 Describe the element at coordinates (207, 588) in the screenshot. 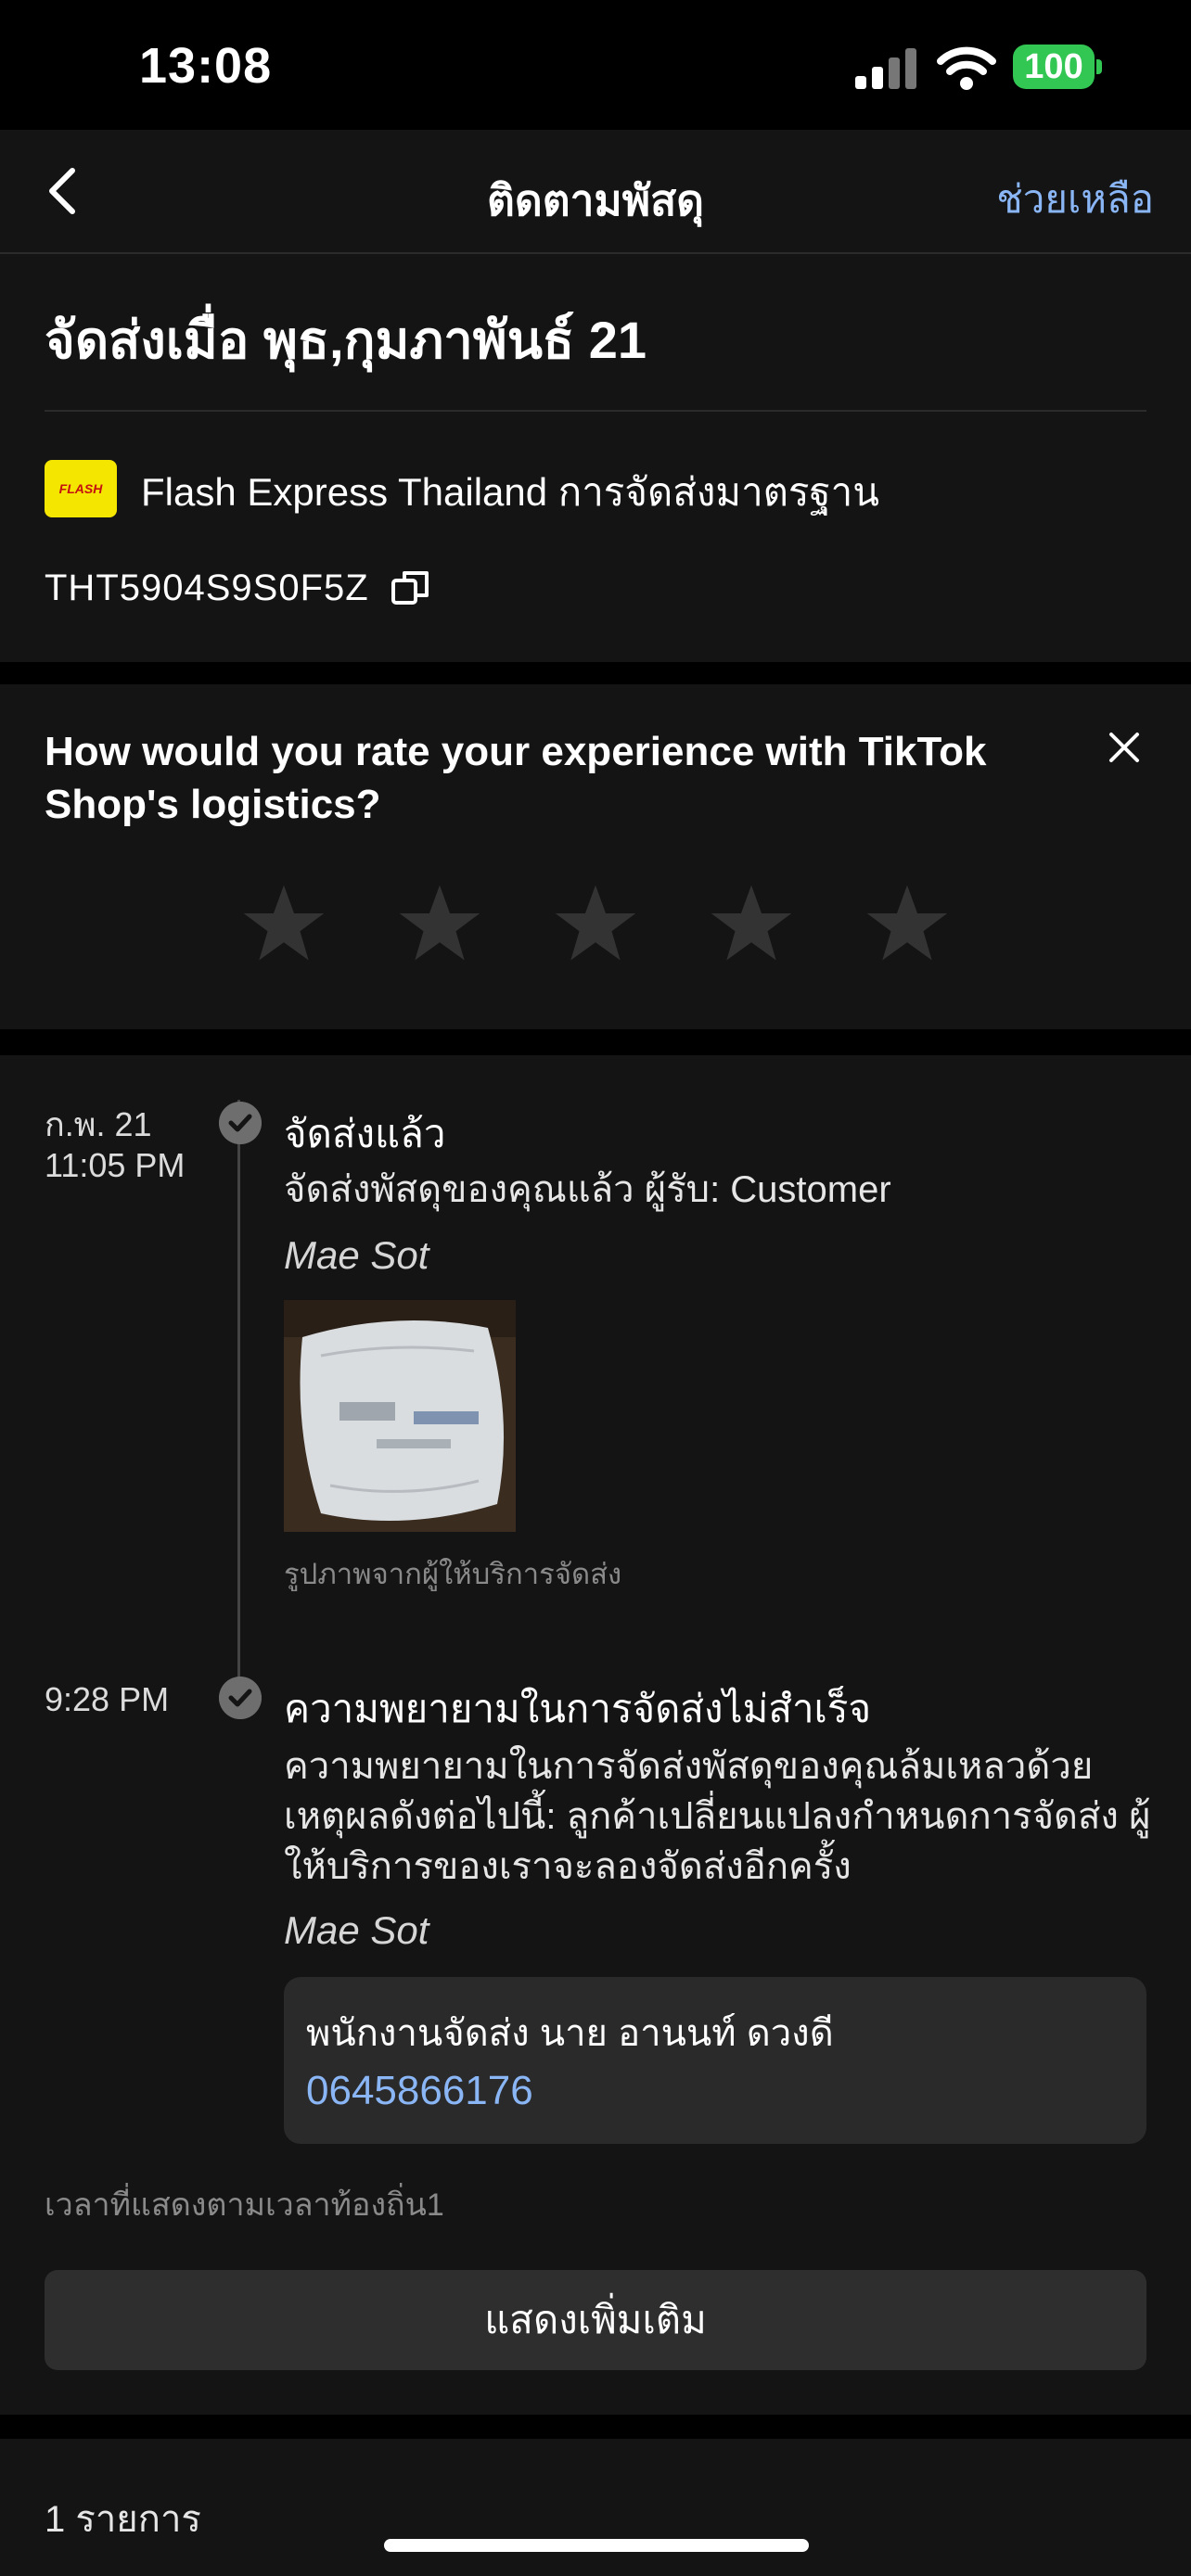

I see `tracking-number: THT5904S9S0F5Z` at that location.